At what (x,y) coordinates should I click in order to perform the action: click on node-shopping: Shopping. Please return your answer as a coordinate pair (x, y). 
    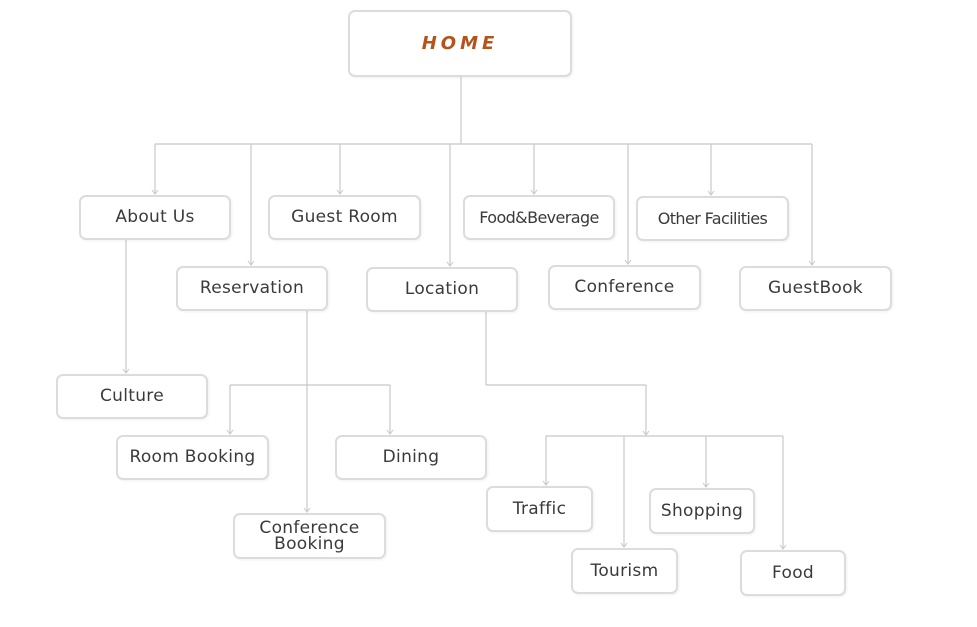
    Looking at the image, I should click on (702, 511).